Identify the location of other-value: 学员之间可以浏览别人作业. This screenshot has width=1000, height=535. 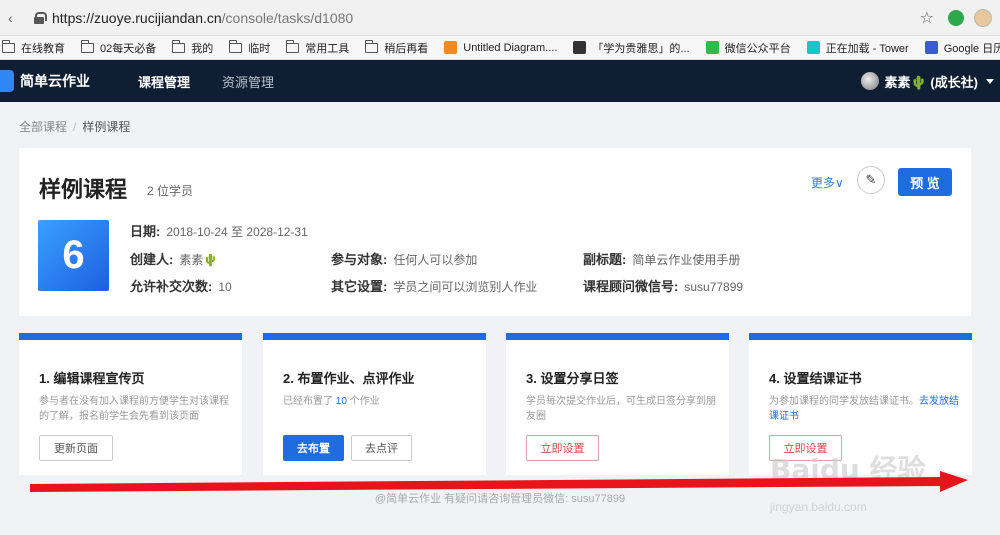
(465, 287).